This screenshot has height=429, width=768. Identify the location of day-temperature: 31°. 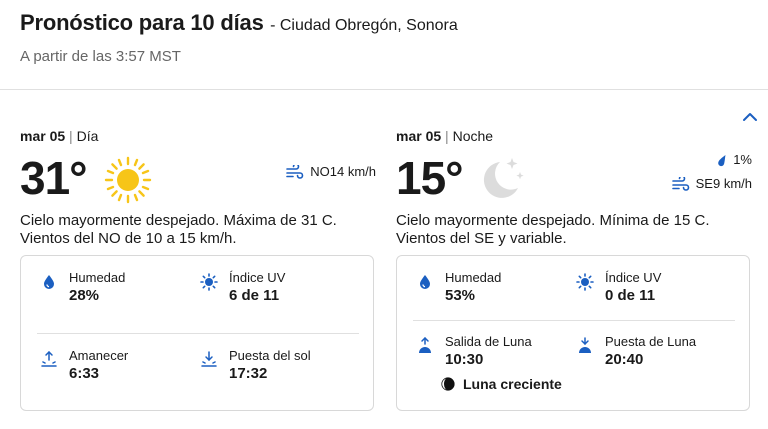
(54, 178).